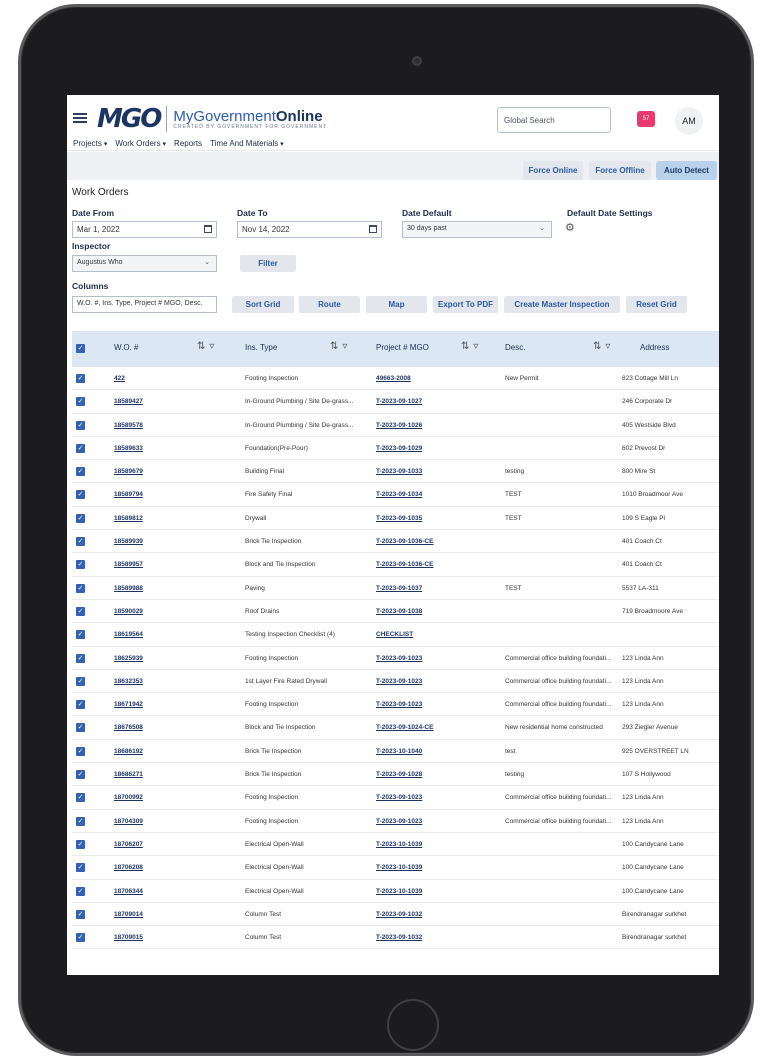 Image resolution: width=773 pixels, height=1062 pixels. What do you see at coordinates (174, 937) in the screenshot?
I see `wo-number-link: 18709015` at bounding box center [174, 937].